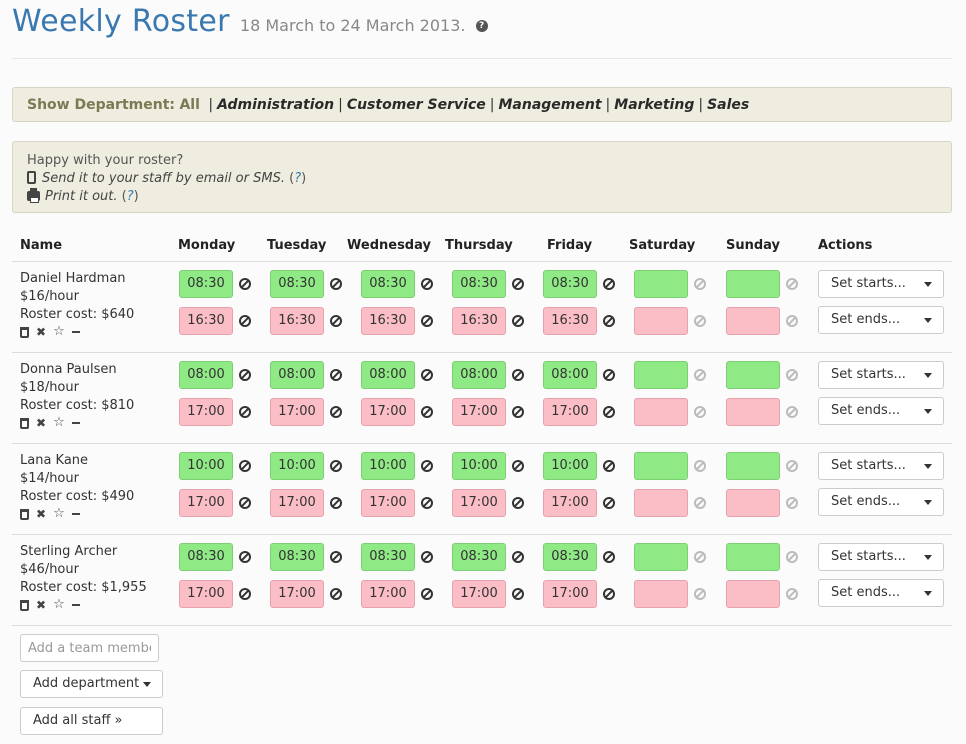  What do you see at coordinates (189, 105) in the screenshot?
I see `department-all: All` at bounding box center [189, 105].